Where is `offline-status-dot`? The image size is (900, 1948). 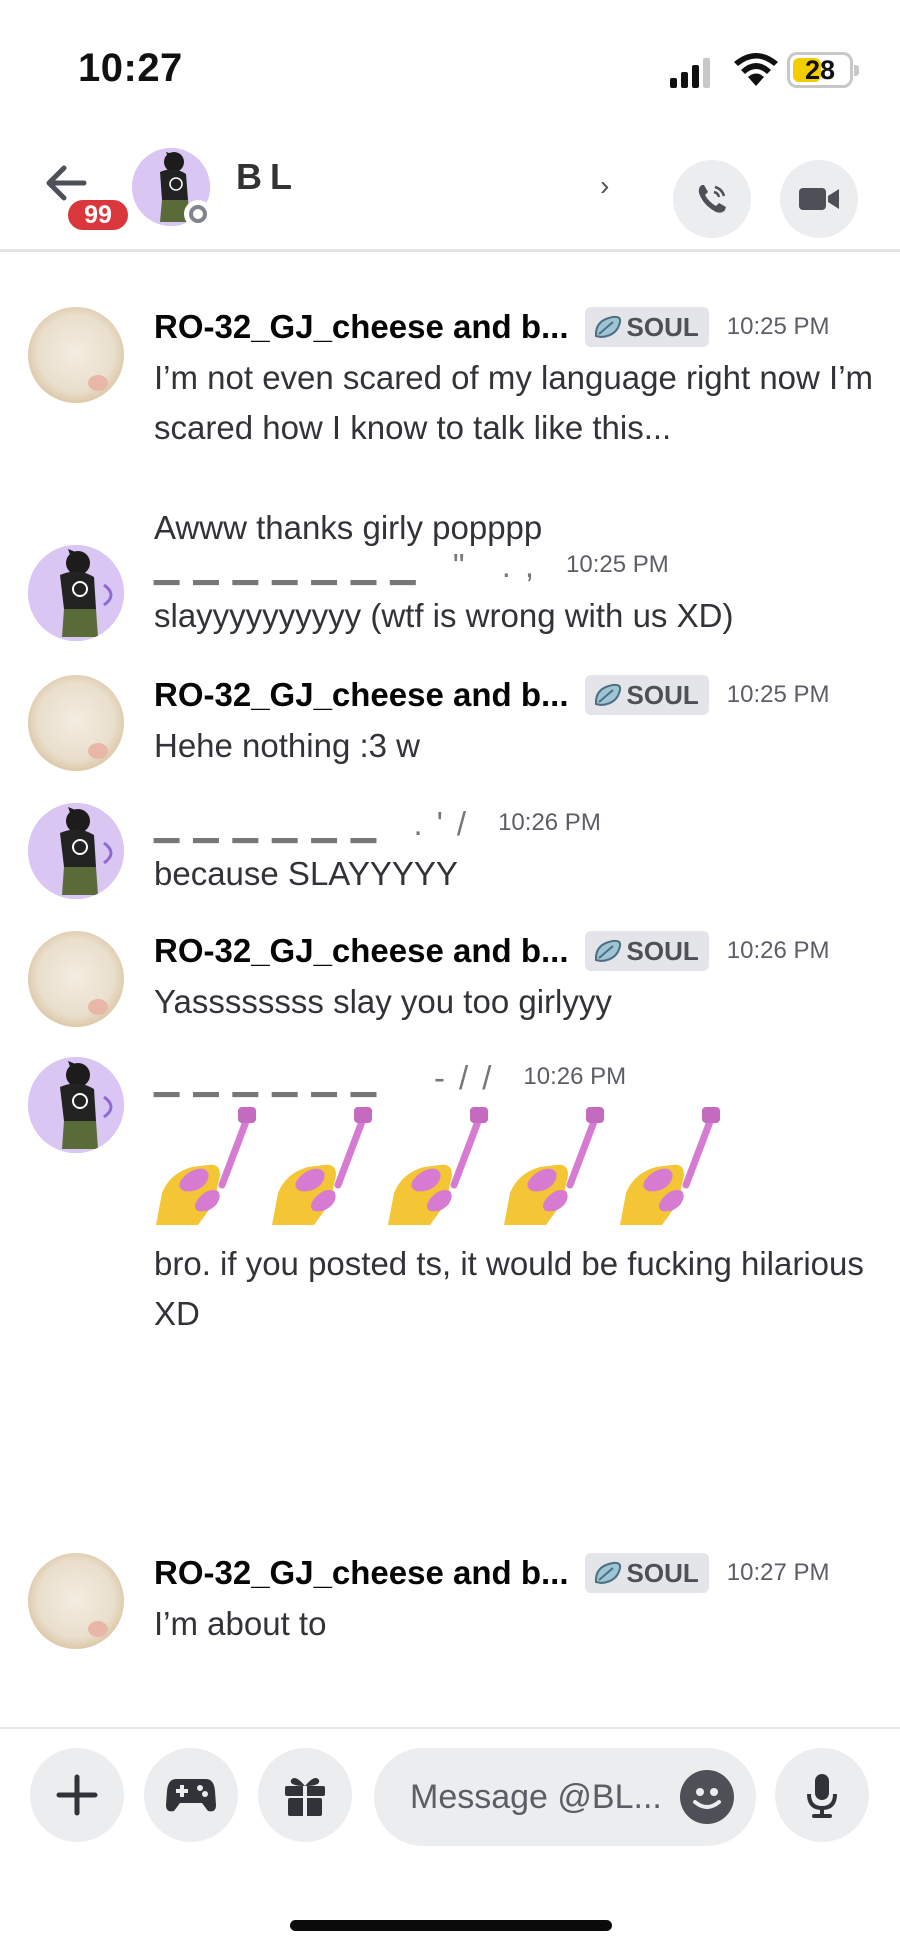 offline-status-dot is located at coordinates (198, 214).